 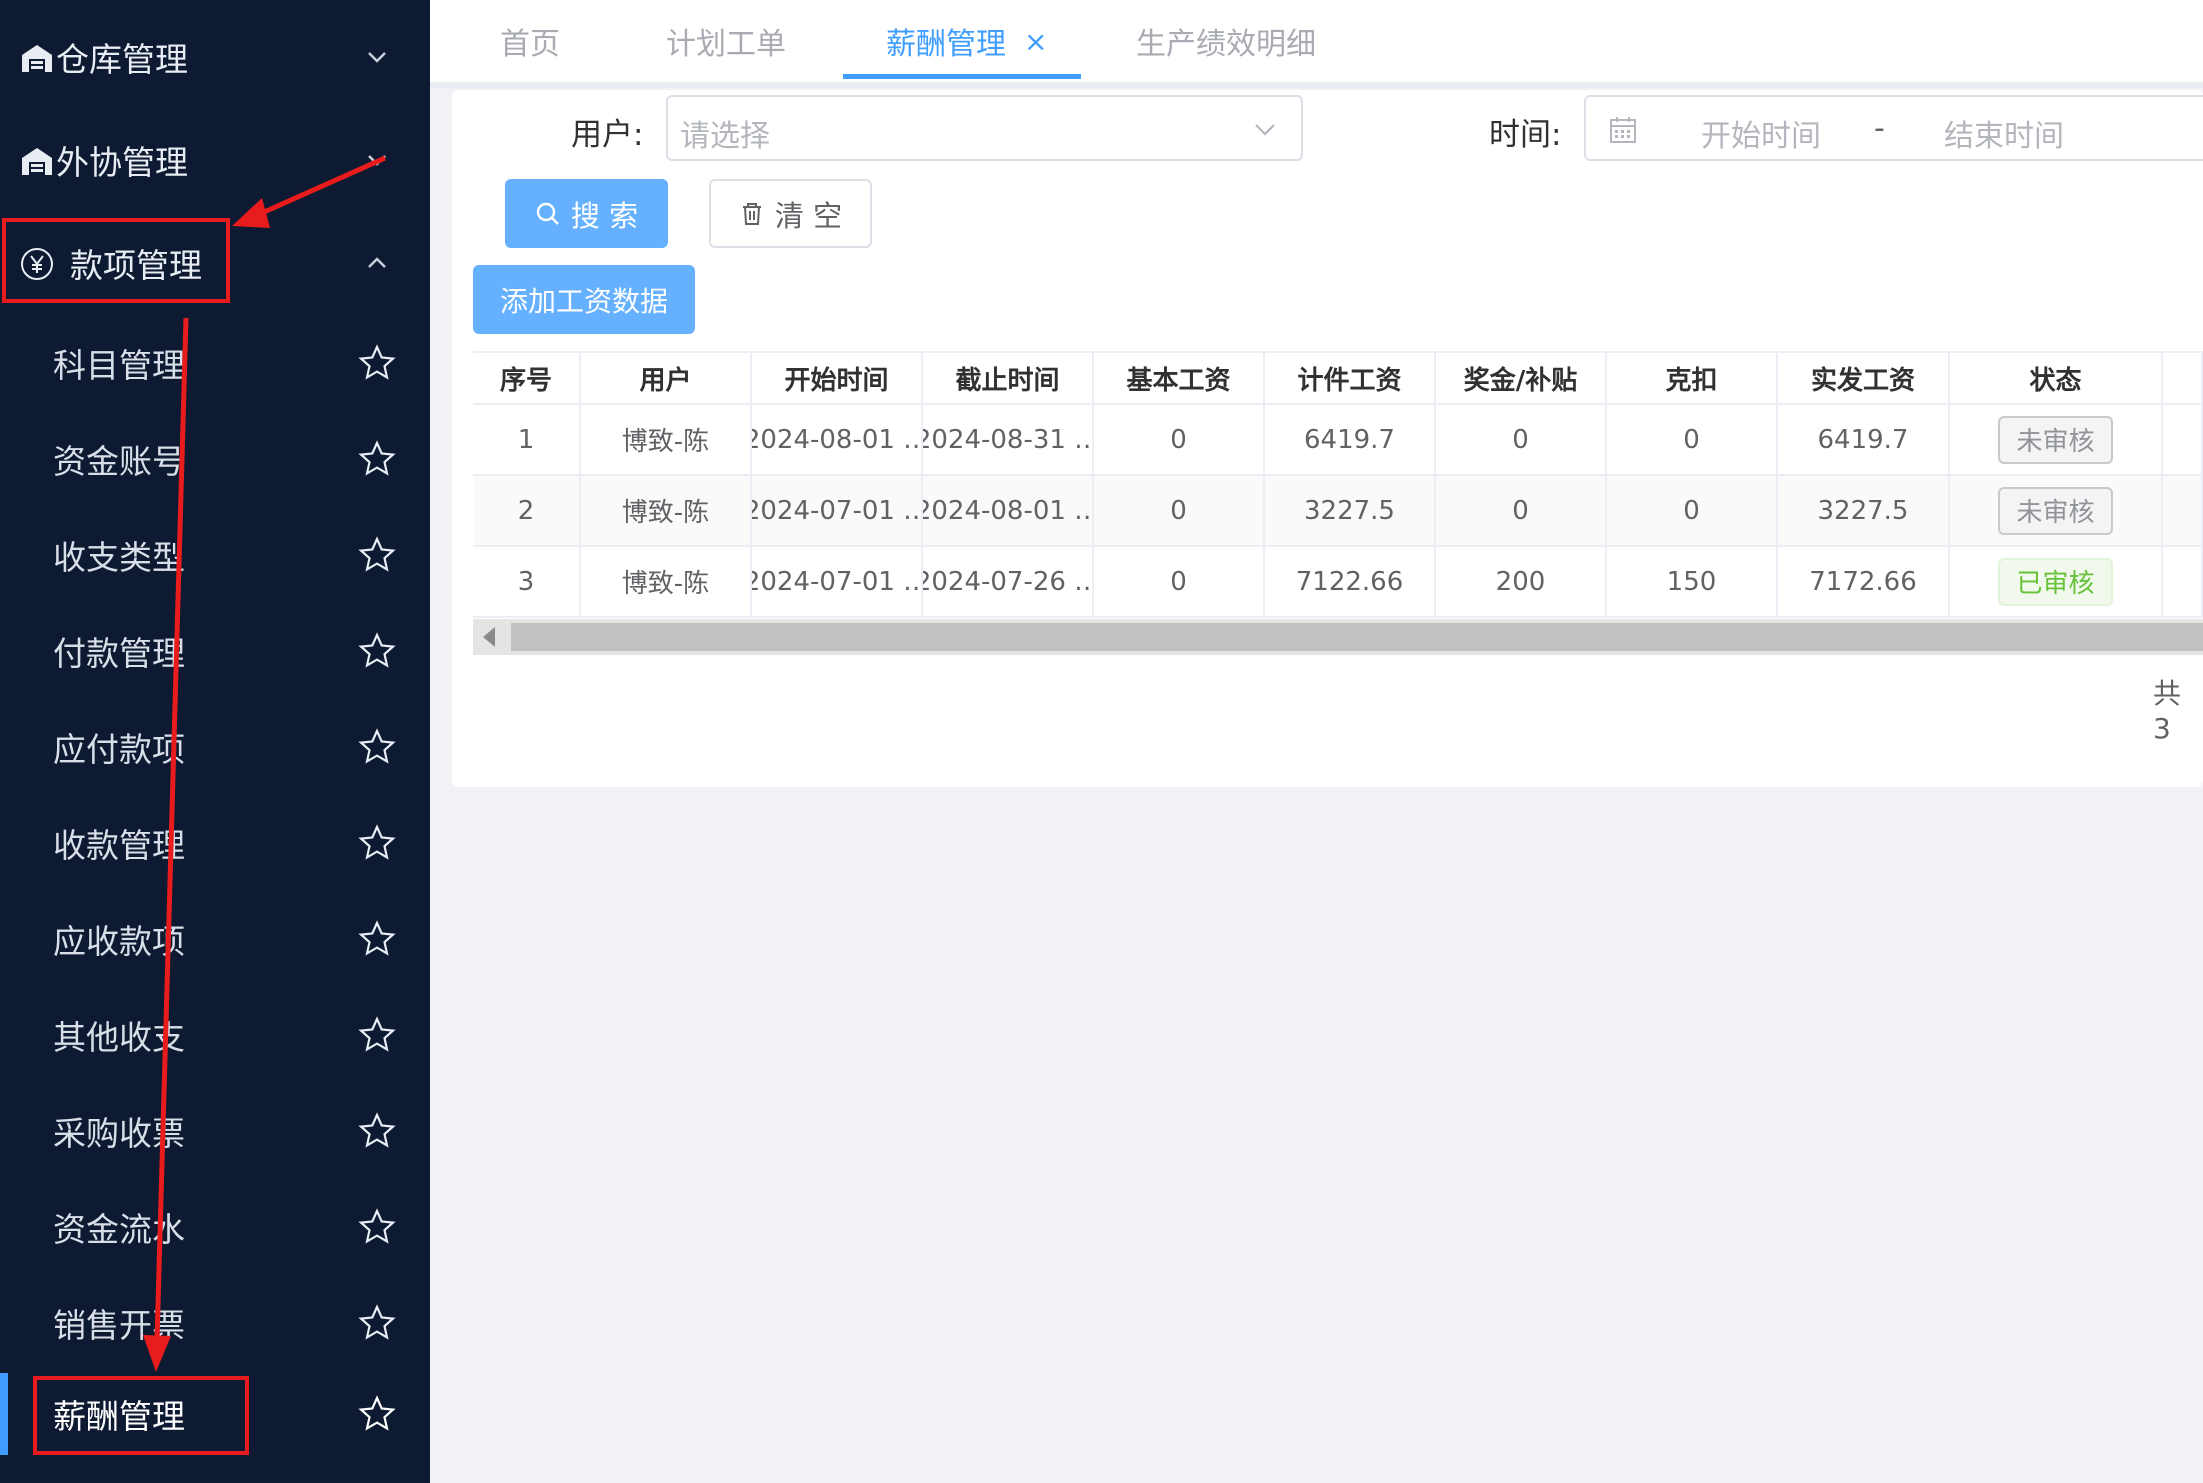 What do you see at coordinates (725, 136) in the screenshot?
I see `user-select-placeholder: 请选择` at bounding box center [725, 136].